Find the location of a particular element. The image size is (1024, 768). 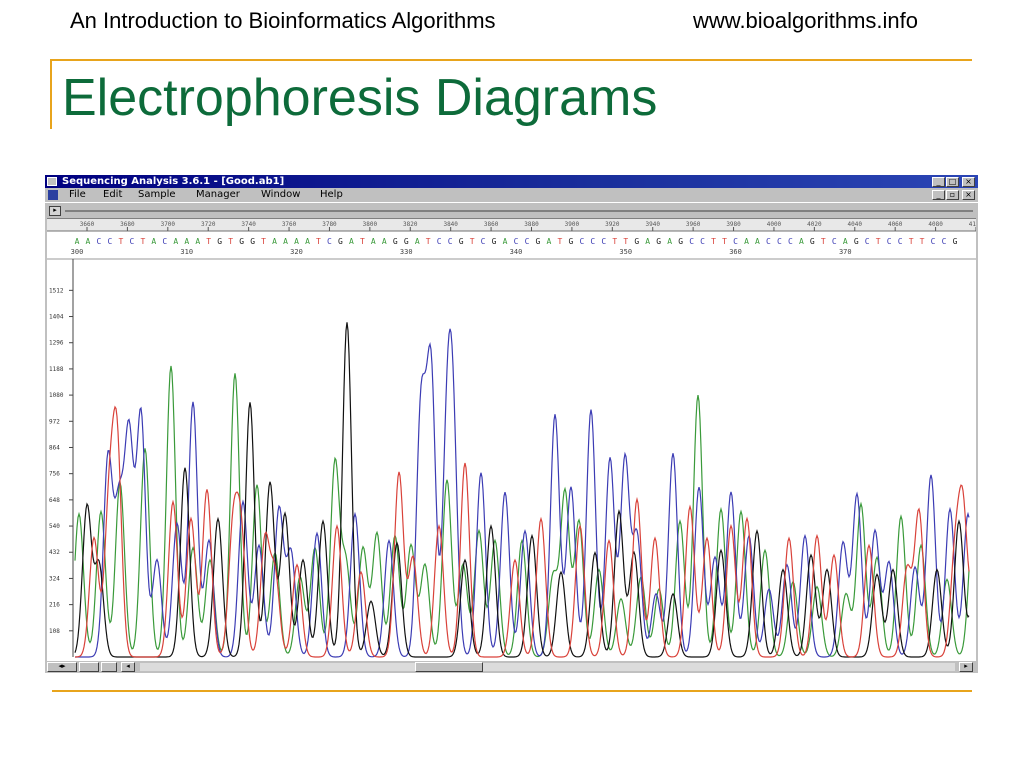

base-position-label: 320 is located at coordinates (296, 252).